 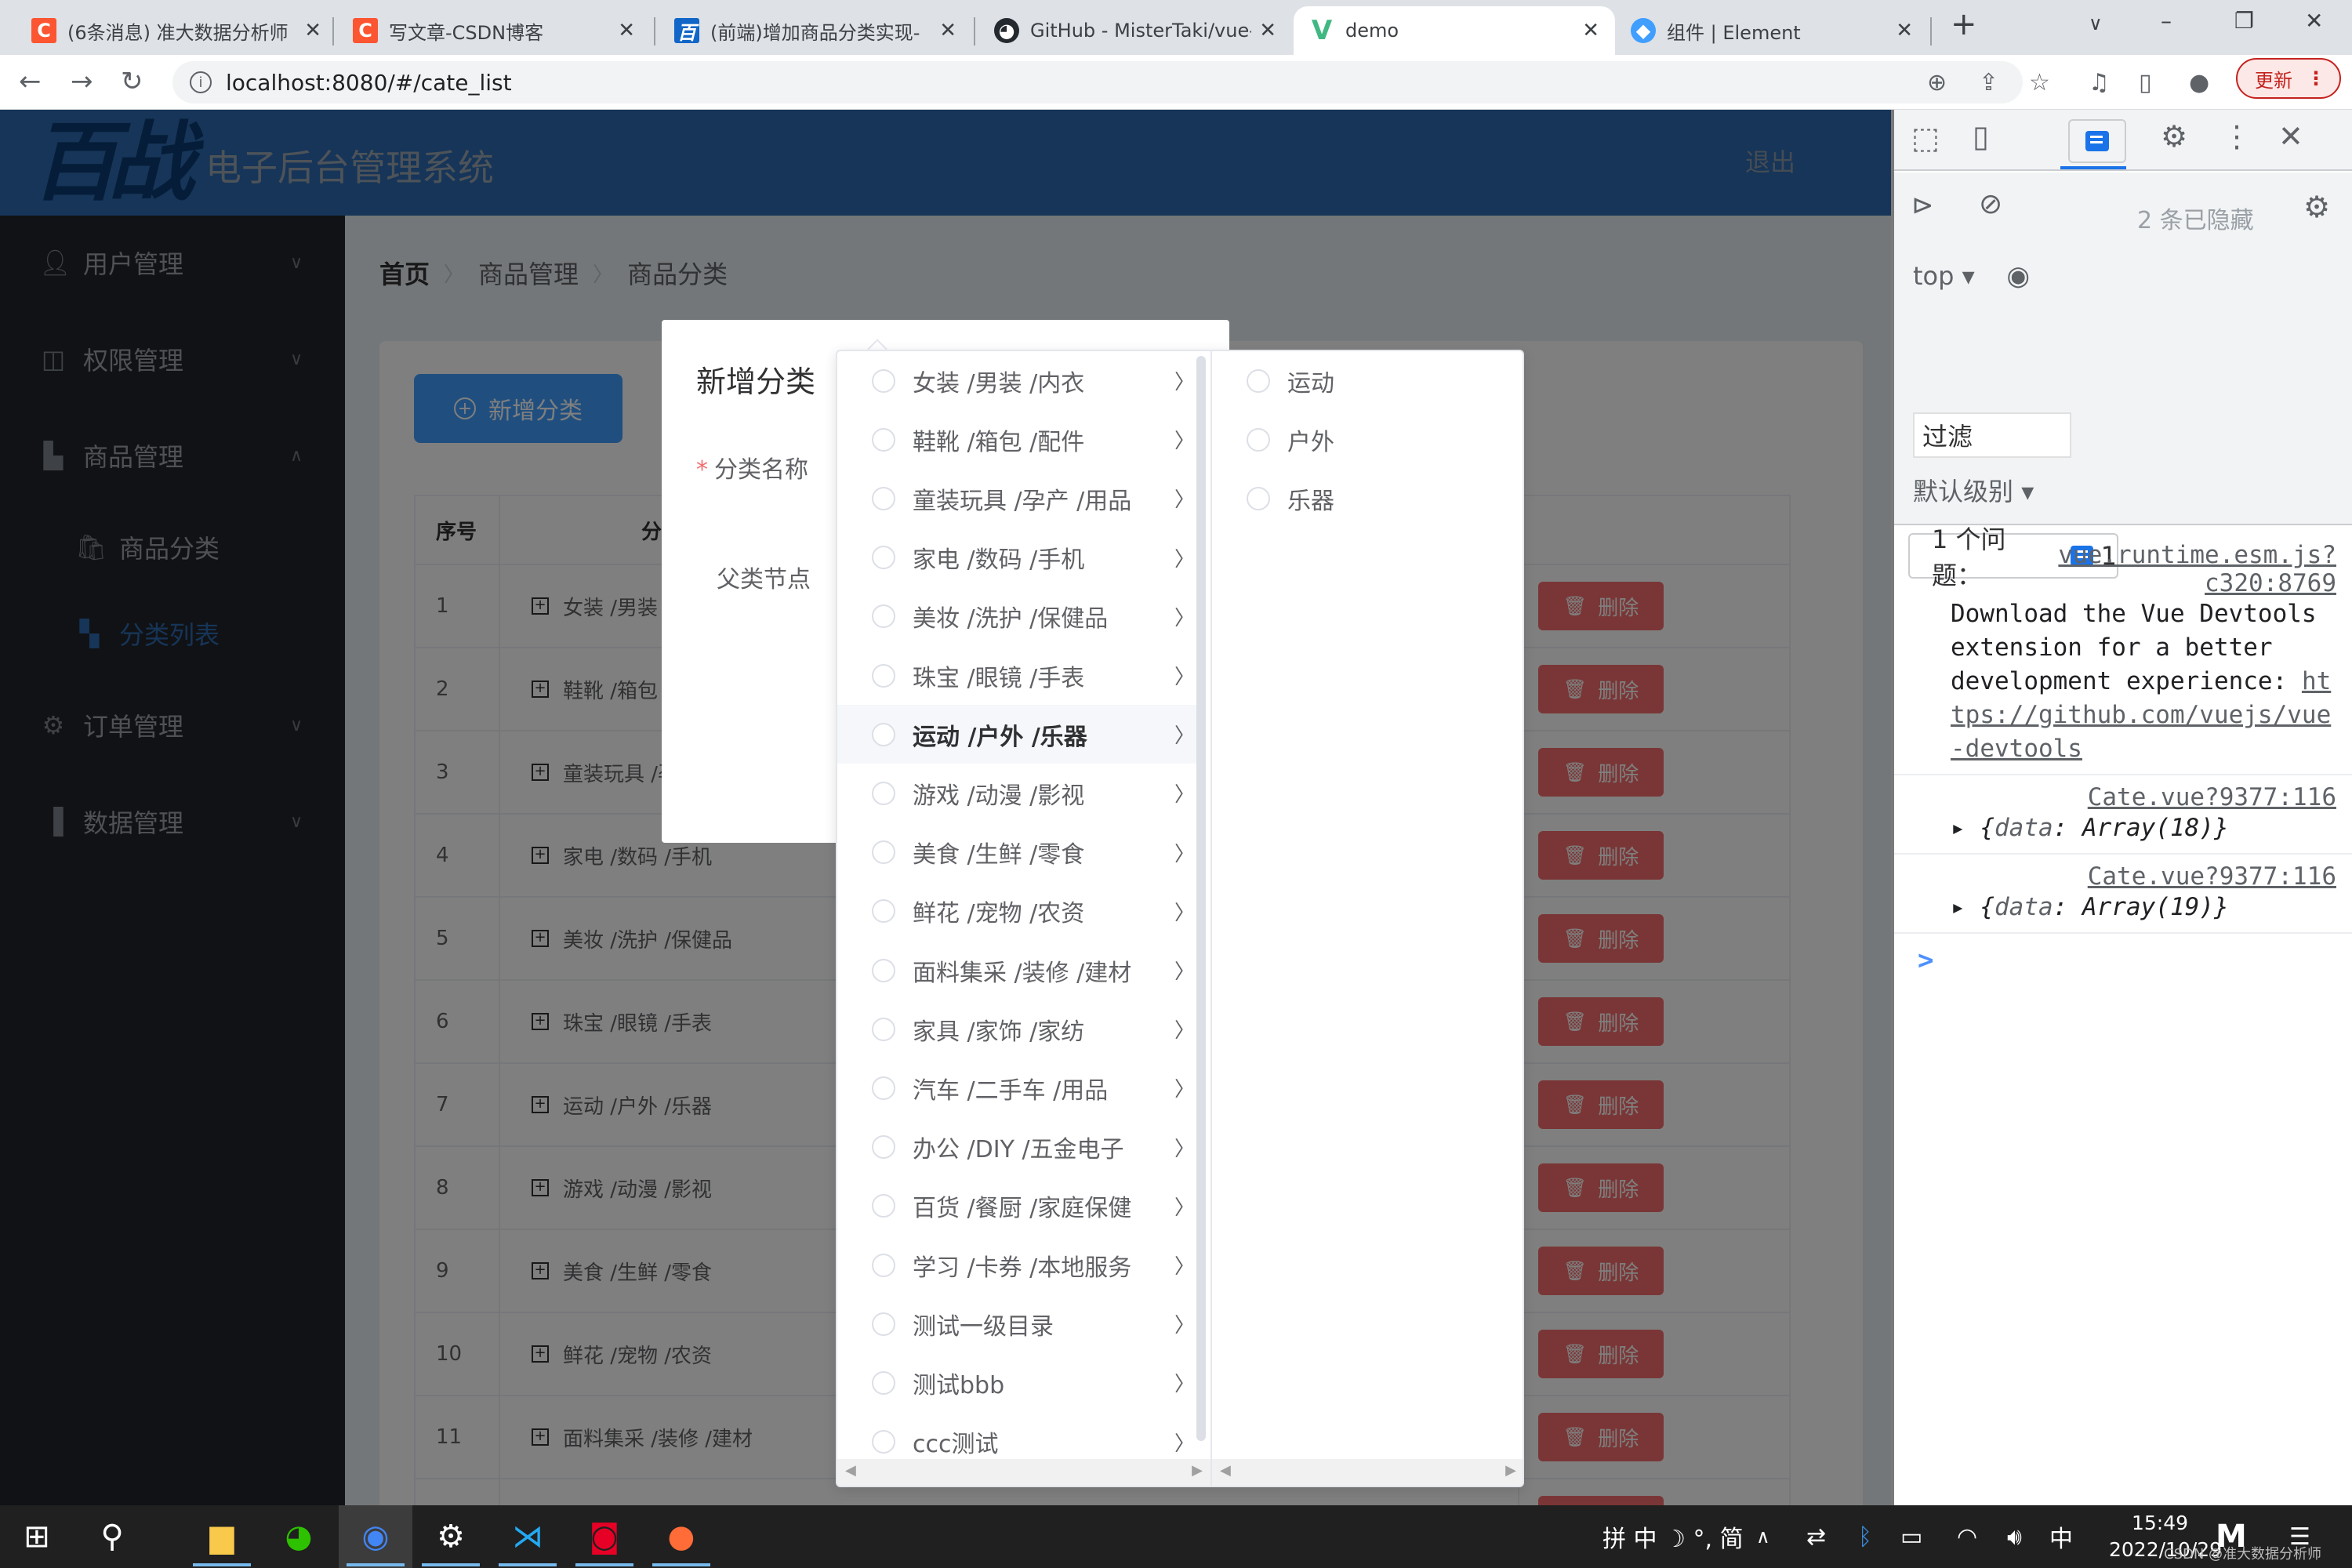 What do you see at coordinates (1964, 24) in the screenshot?
I see `new-tab-button: +` at bounding box center [1964, 24].